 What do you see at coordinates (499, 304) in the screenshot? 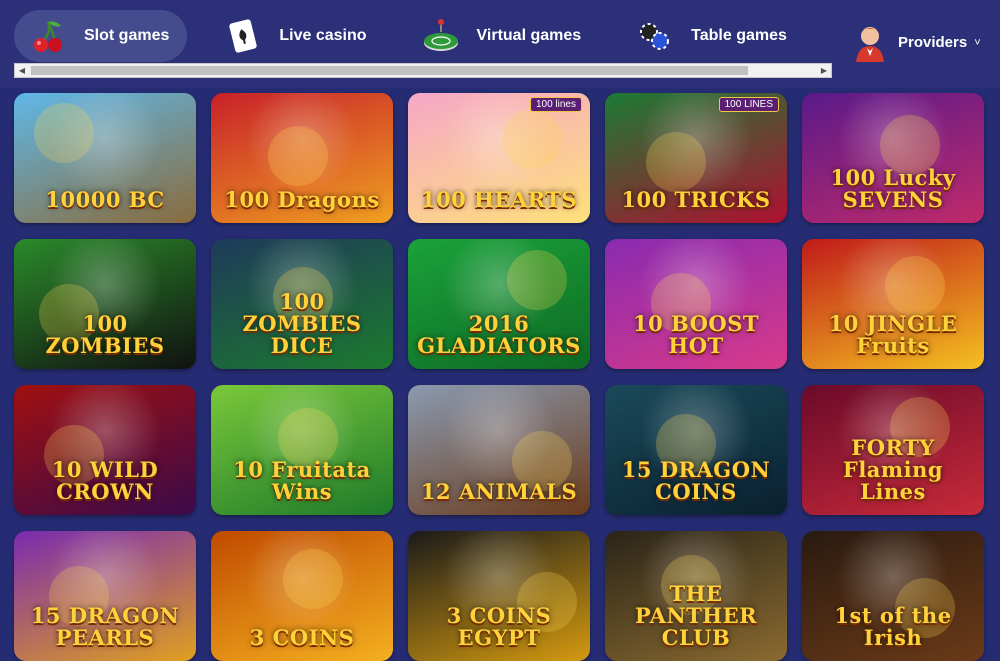
I see `game-tile: 2016 GLADIATORS` at bounding box center [499, 304].